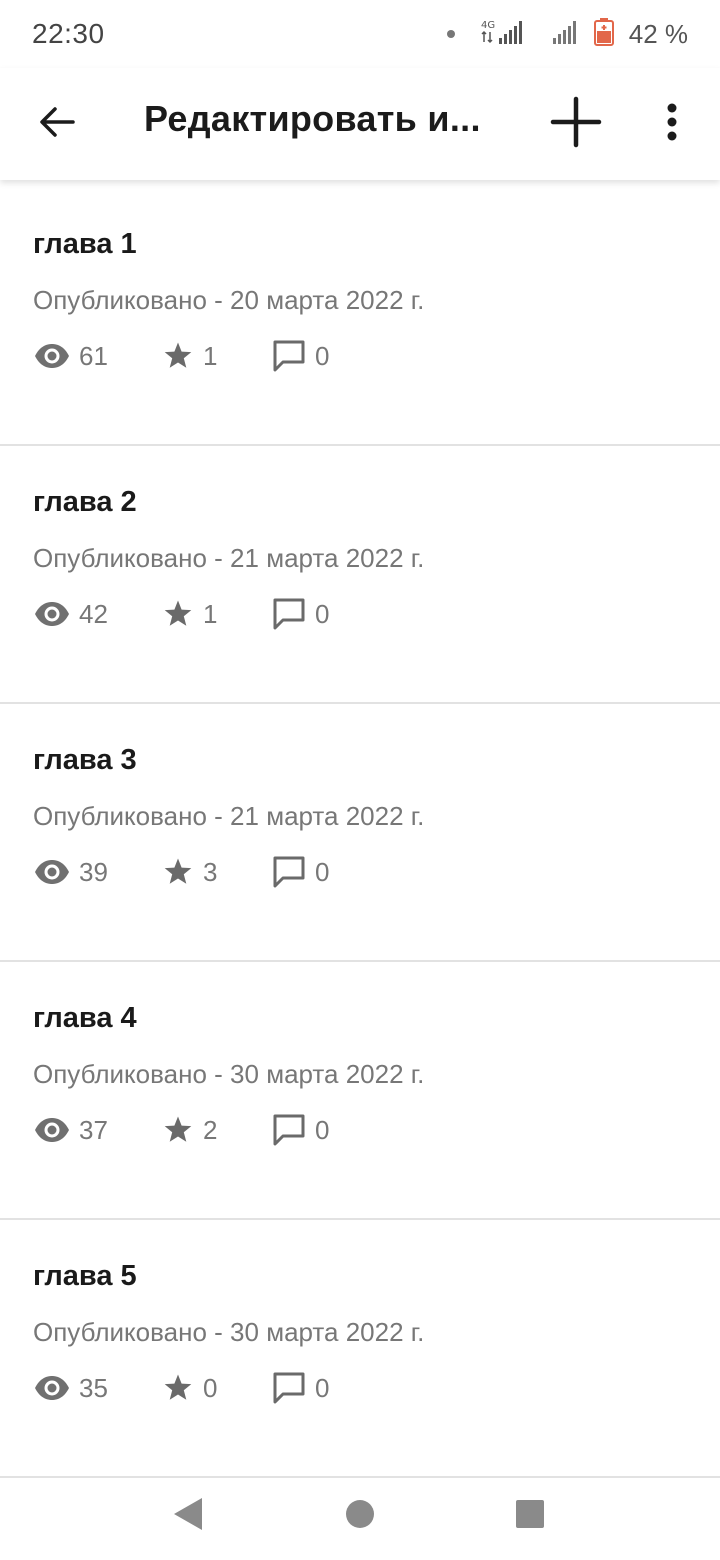 This screenshot has width=720, height=1560. I want to click on circle-home-icon, so click(360, 1514).